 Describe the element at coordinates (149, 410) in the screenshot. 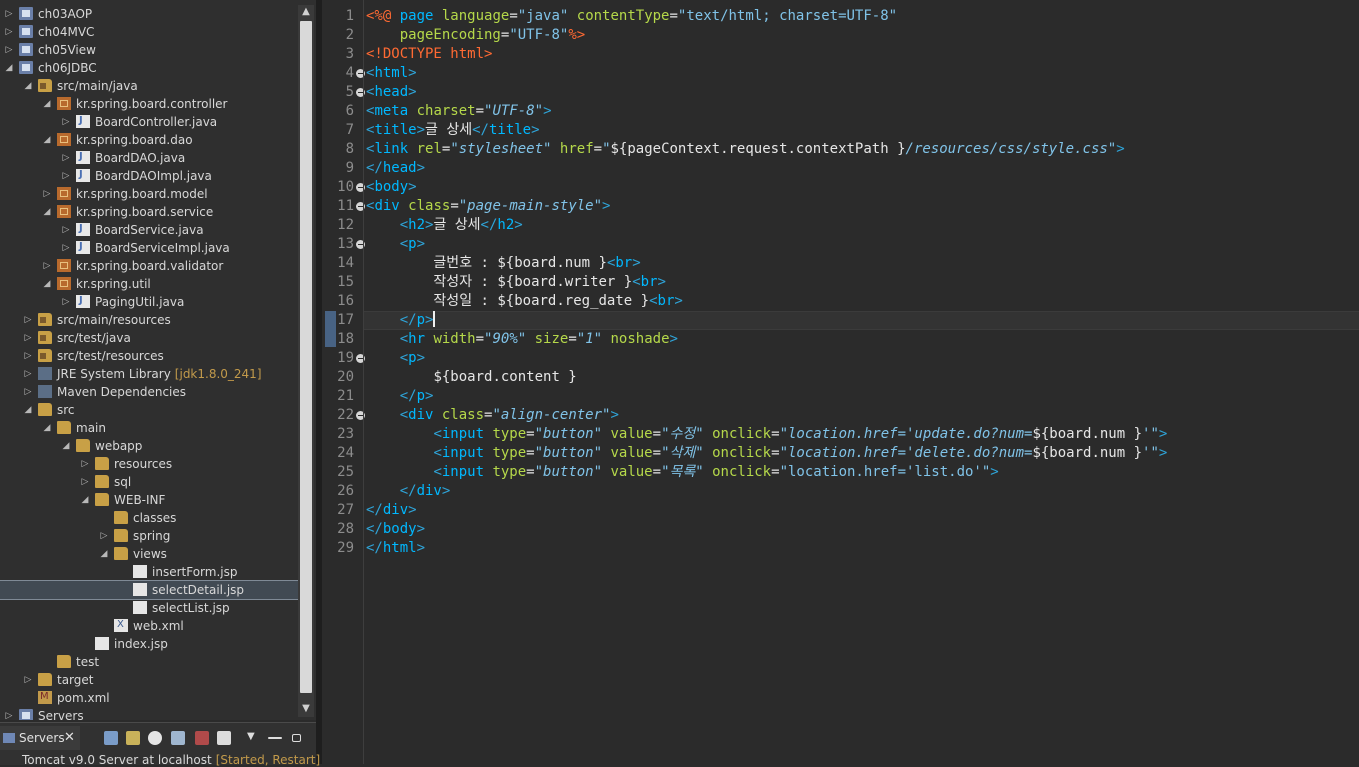

I see `tree-item: ◢ src` at that location.